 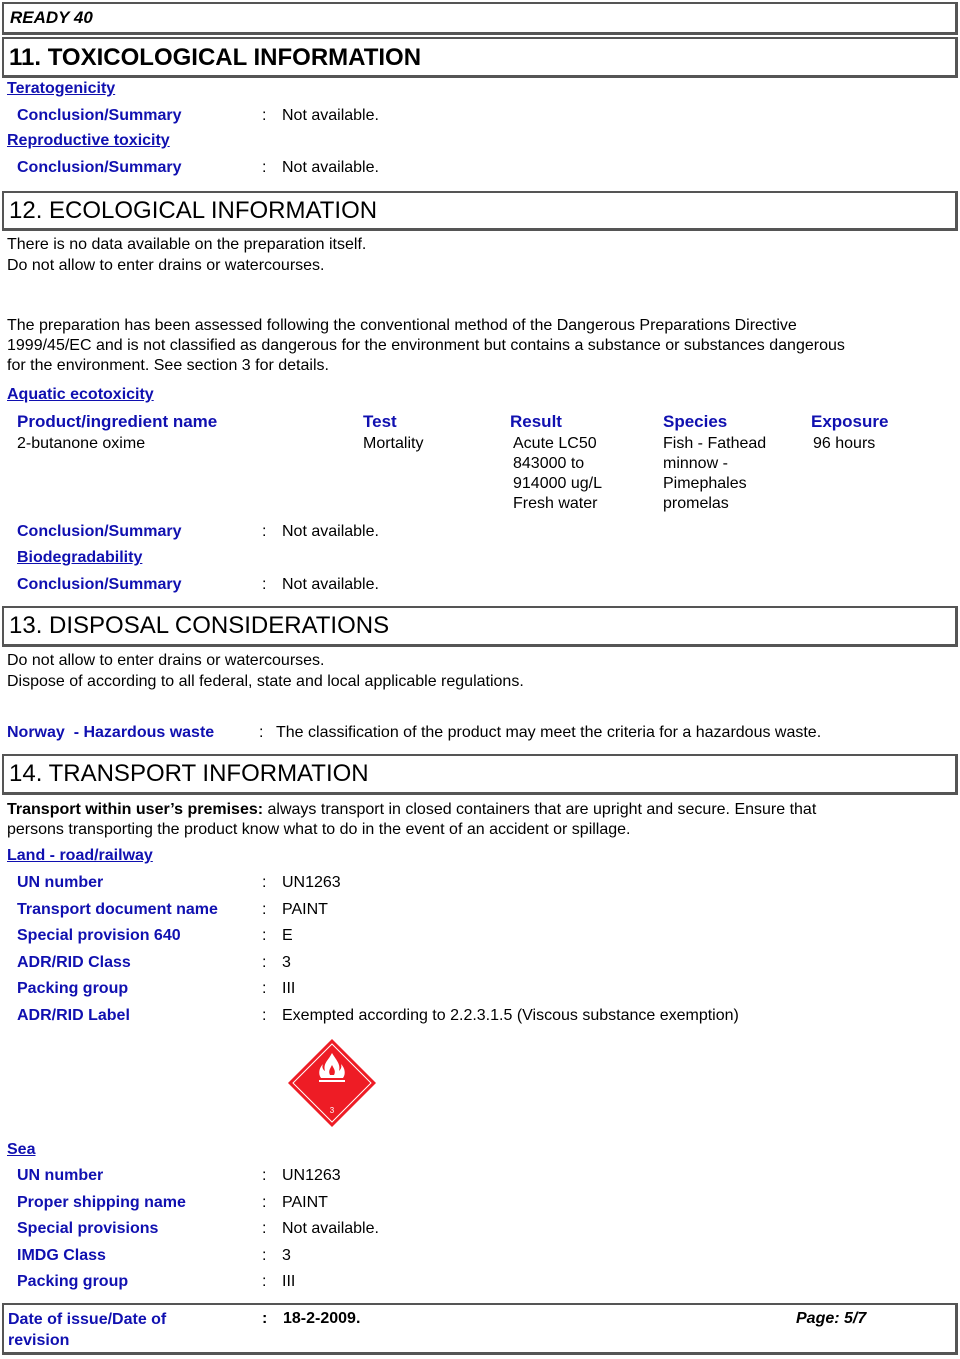 I want to click on document-header: READY 40, so click(x=480, y=18).